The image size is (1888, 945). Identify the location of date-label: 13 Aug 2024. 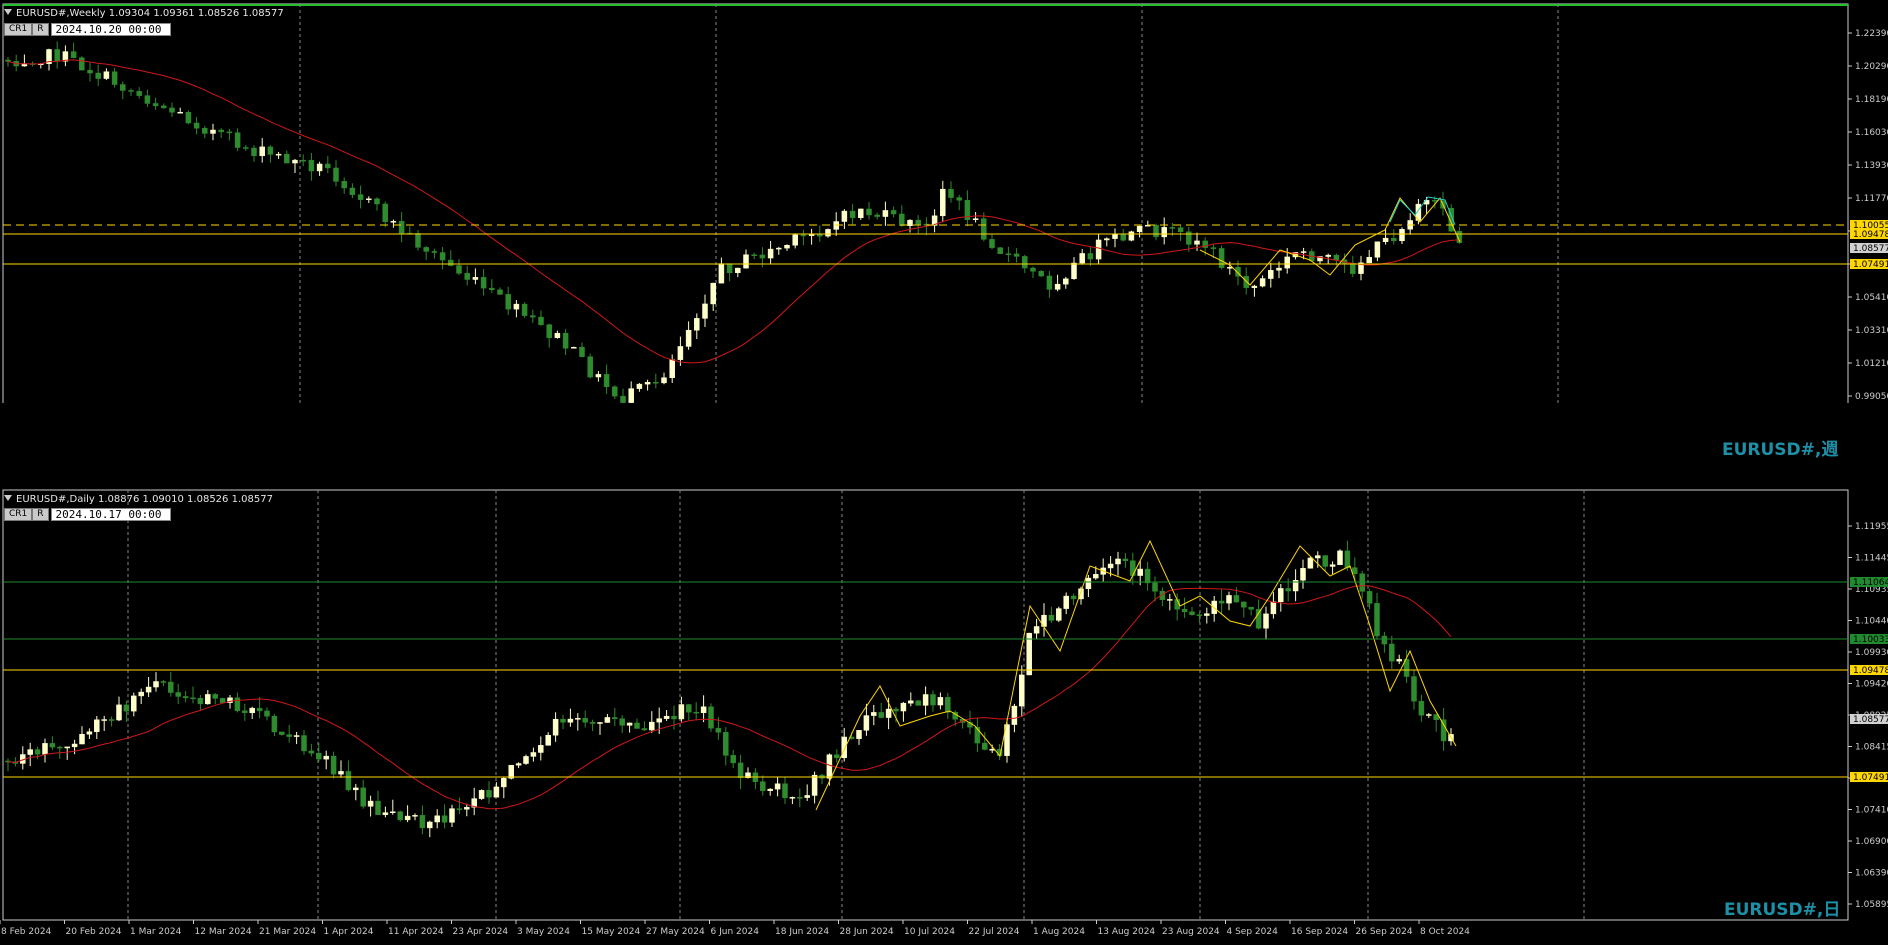
(1127, 932).